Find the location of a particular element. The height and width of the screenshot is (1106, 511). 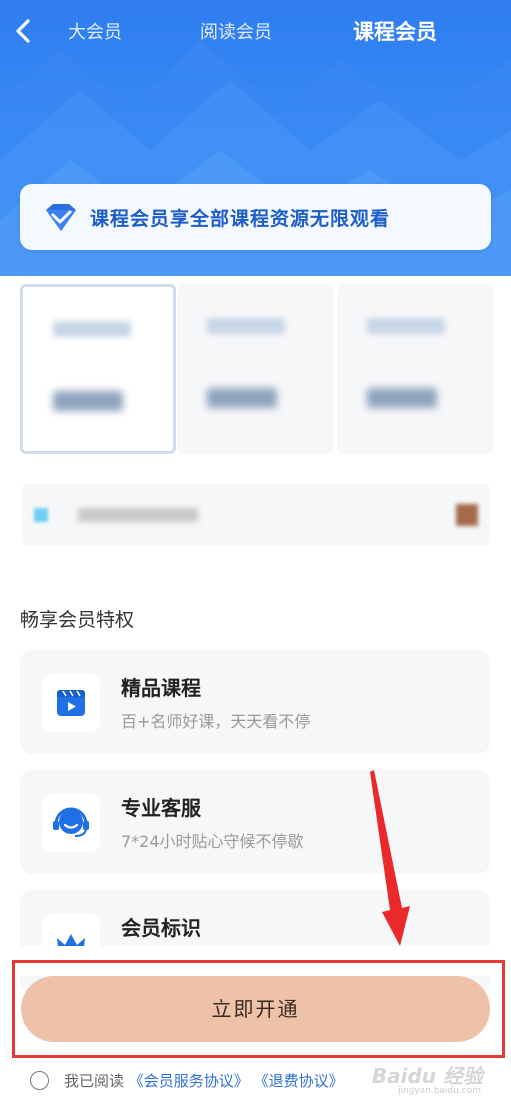

agree-radio is located at coordinates (39, 1080).